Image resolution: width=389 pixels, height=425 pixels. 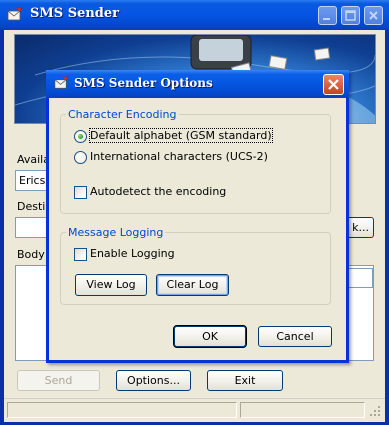 What do you see at coordinates (80, 192) in the screenshot?
I see `autodetect-checkbox` at bounding box center [80, 192].